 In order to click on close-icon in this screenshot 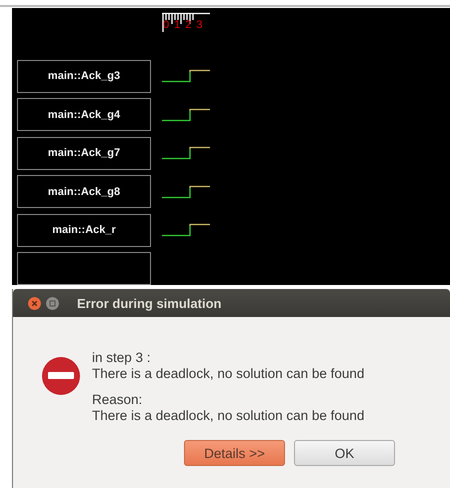, I will do `click(34, 303)`.